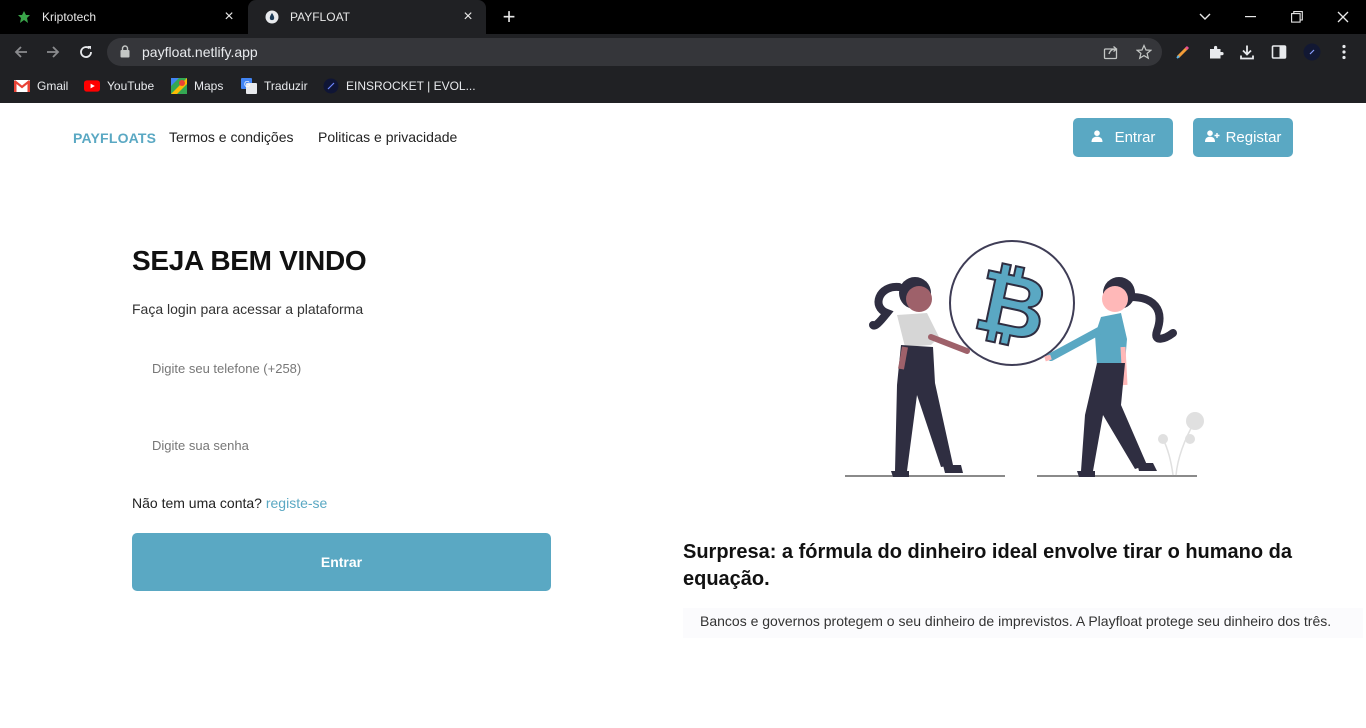 Image resolution: width=1366 pixels, height=728 pixels. I want to click on lock-icon, so click(125, 54).